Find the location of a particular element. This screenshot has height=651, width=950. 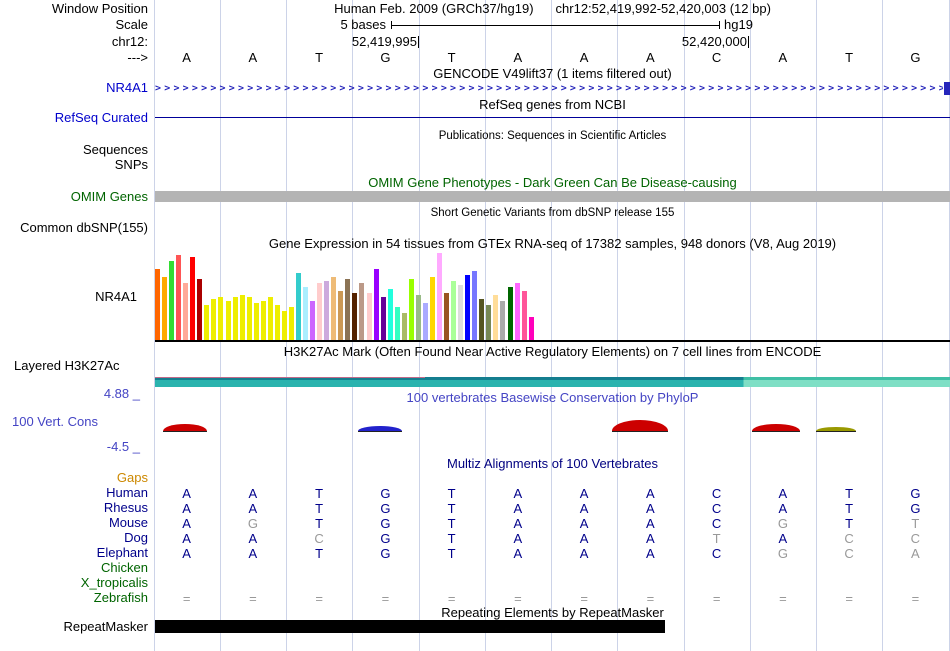

strand-arrow-label: ---> is located at coordinates (137, 57).